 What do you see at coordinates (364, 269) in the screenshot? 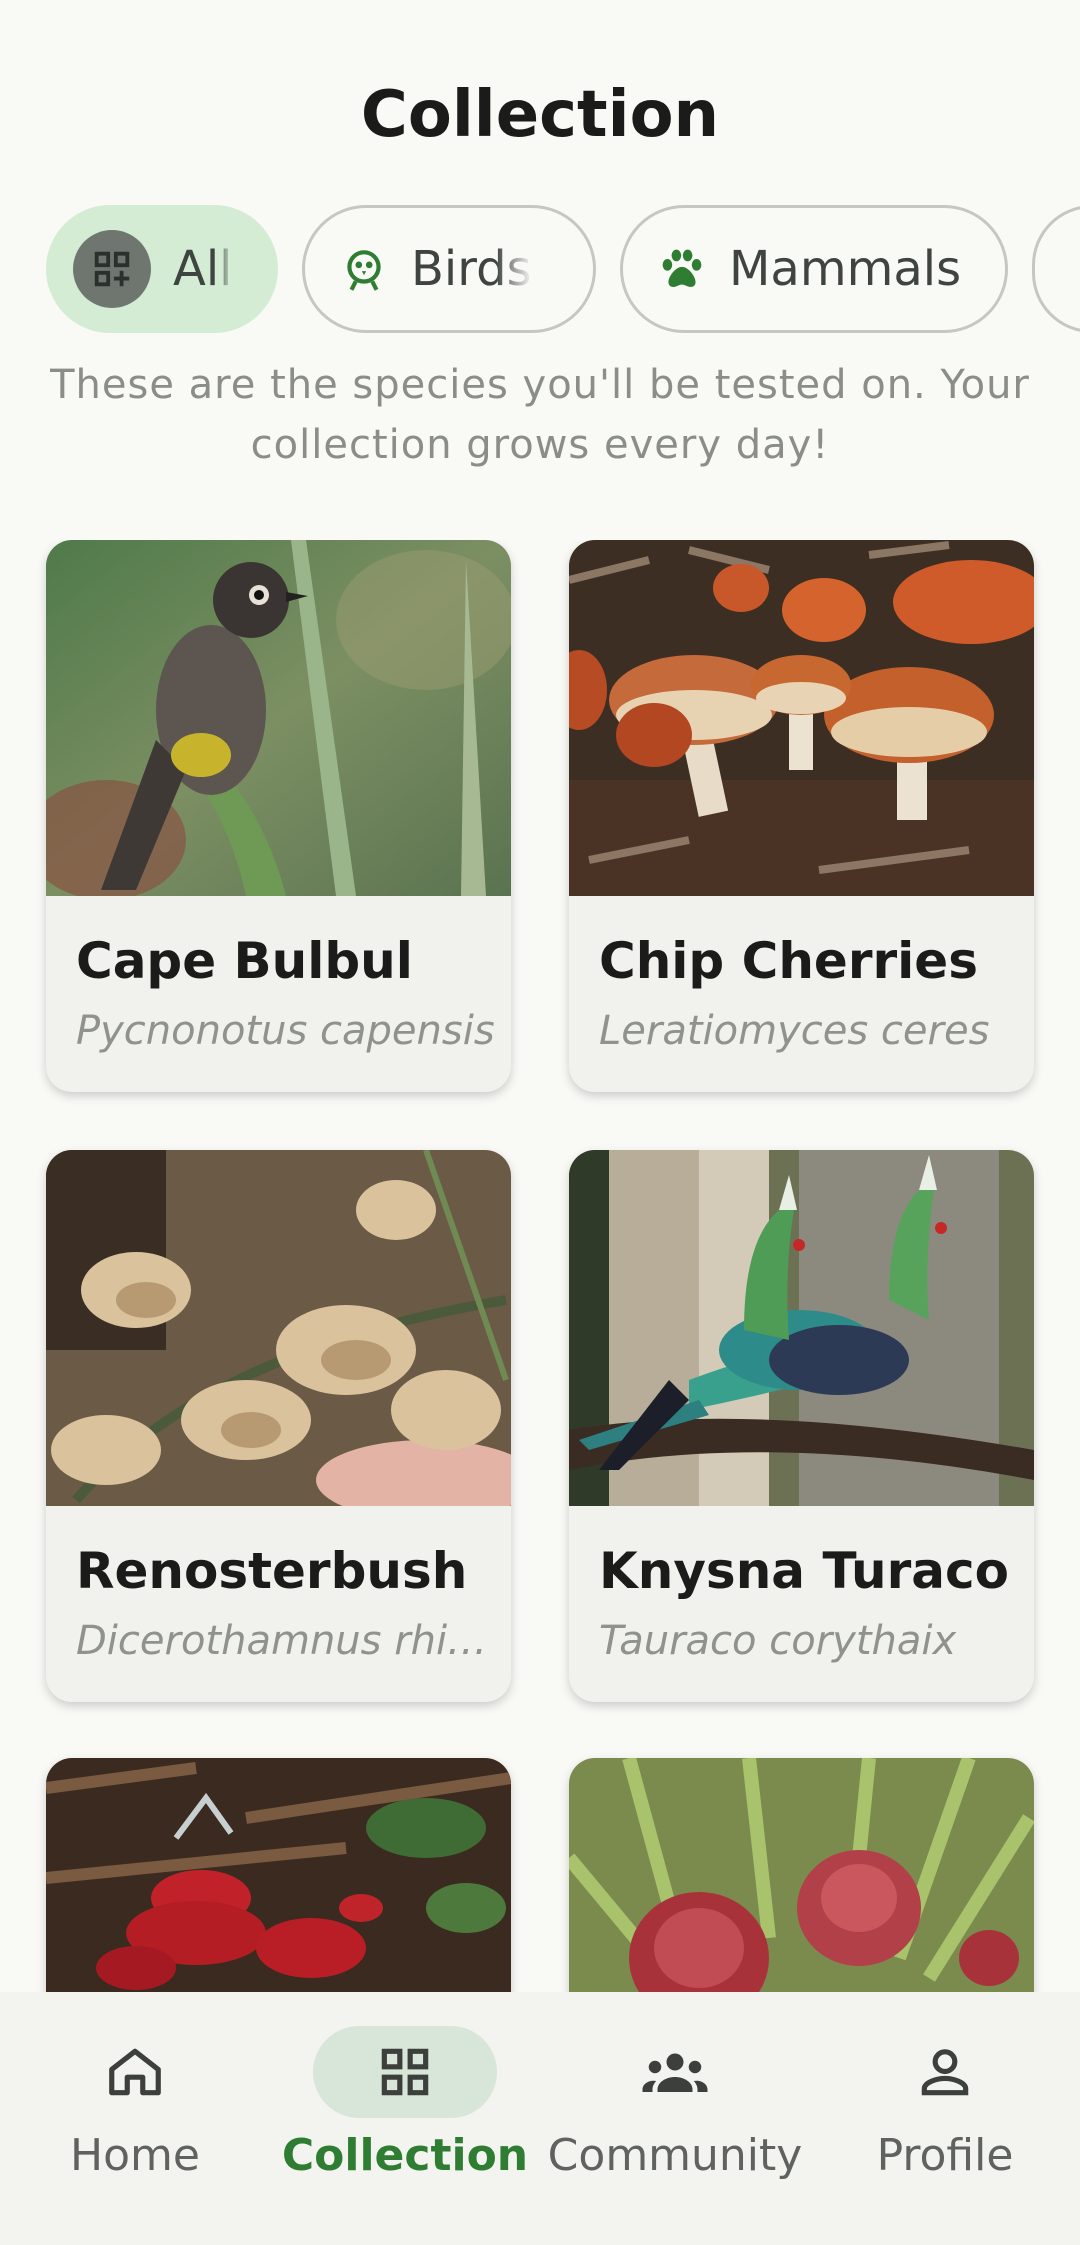
I see `bird-icon` at bounding box center [364, 269].